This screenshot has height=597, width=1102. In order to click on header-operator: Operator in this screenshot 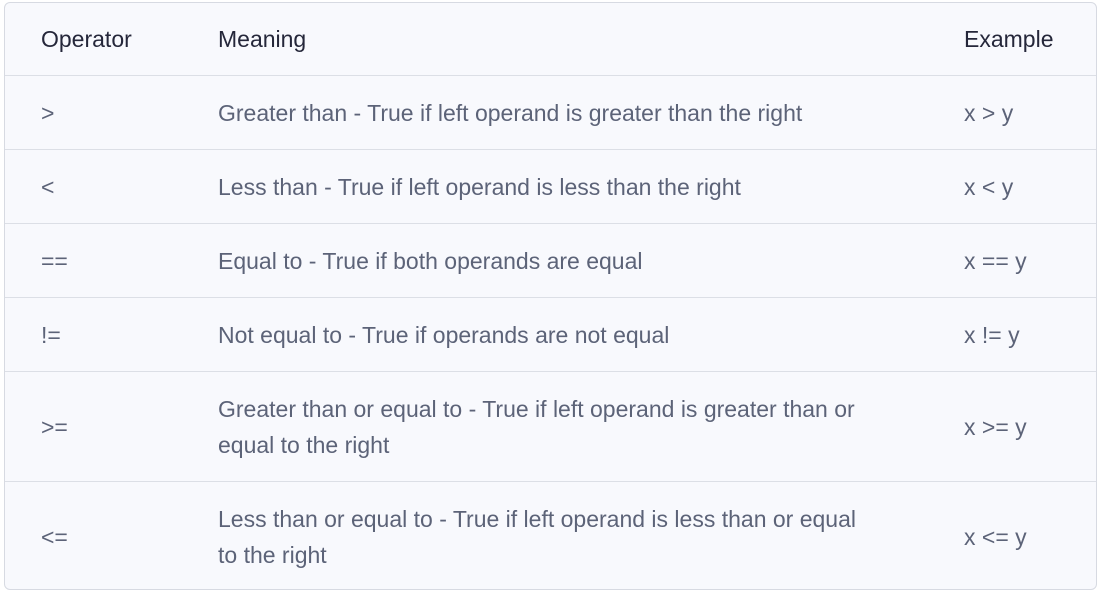, I will do `click(86, 39)`.